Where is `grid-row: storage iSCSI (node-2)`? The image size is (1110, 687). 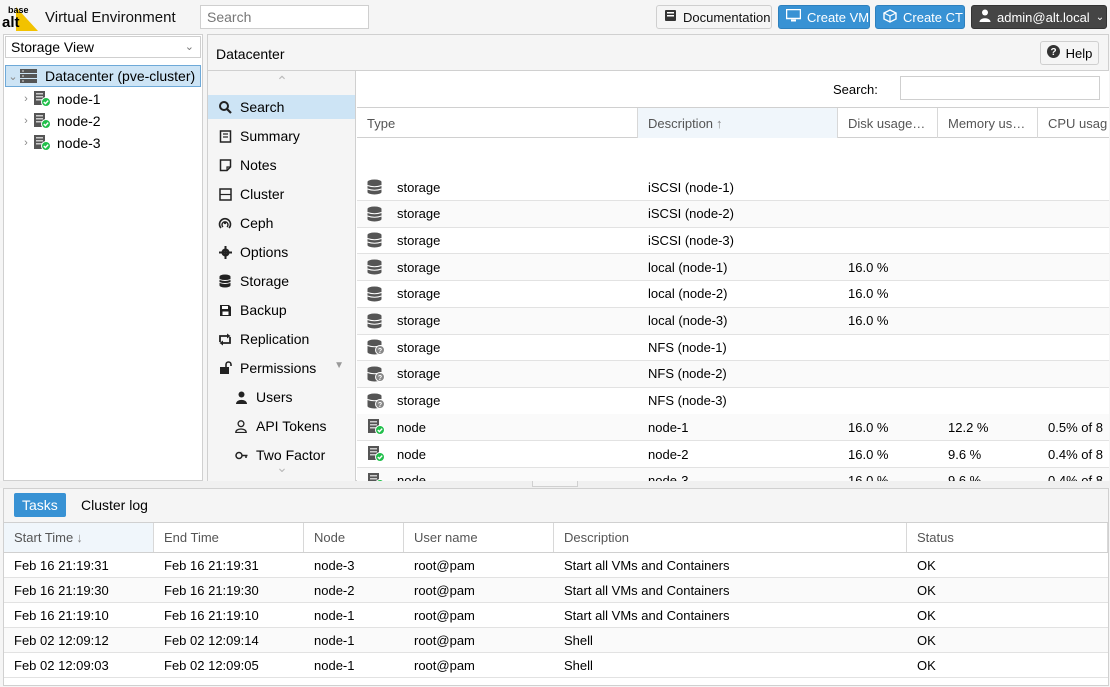 grid-row: storage iSCSI (node-2) is located at coordinates (733, 214).